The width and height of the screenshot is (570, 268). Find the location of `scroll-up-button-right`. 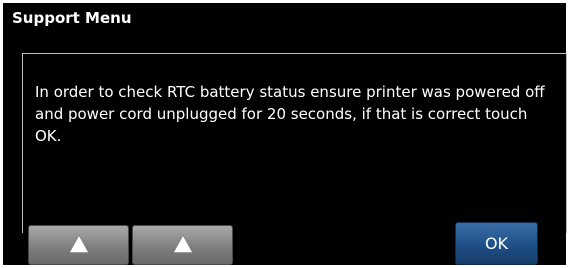

scroll-up-button-right is located at coordinates (182, 245).